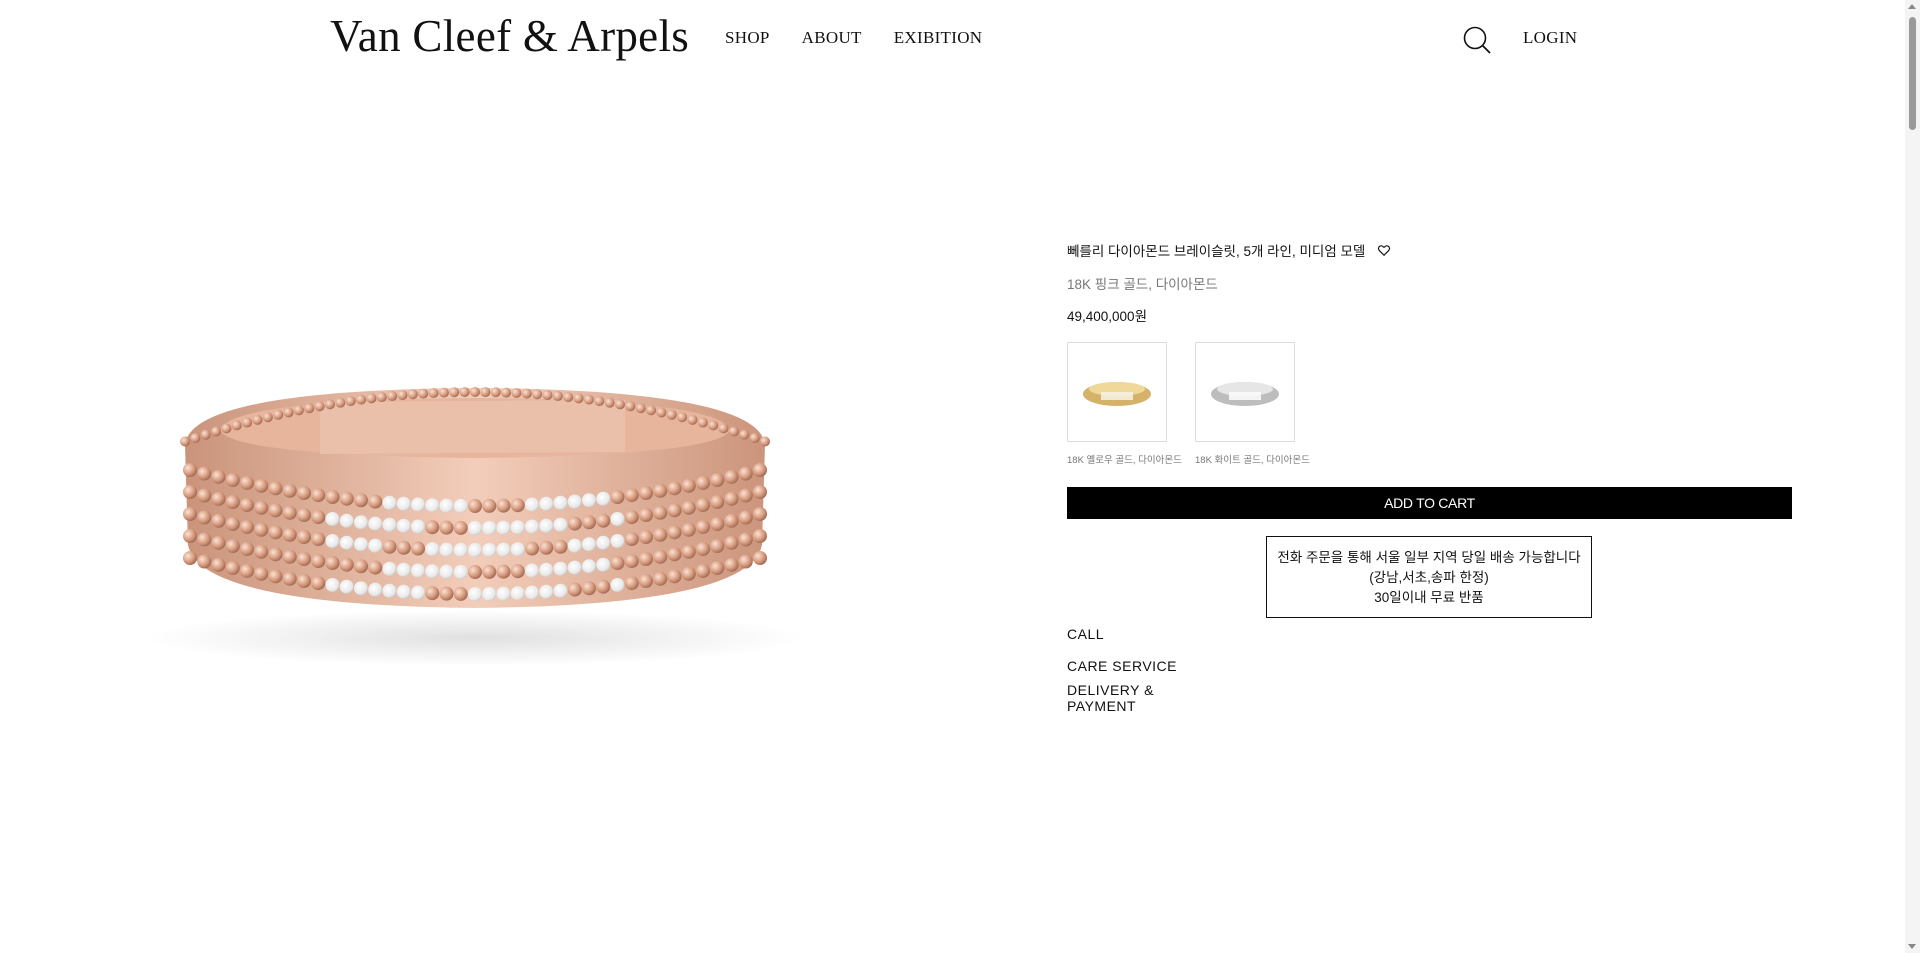 This screenshot has height=953, width=1920. I want to click on notice-line: (강남,서초,송파 한정), so click(1429, 577).